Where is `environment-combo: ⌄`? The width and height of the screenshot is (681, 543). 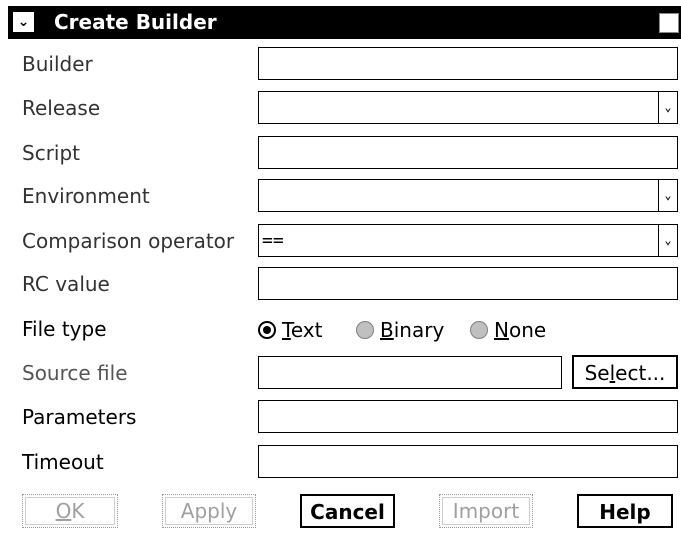
environment-combo: ⌄ is located at coordinates (468, 195).